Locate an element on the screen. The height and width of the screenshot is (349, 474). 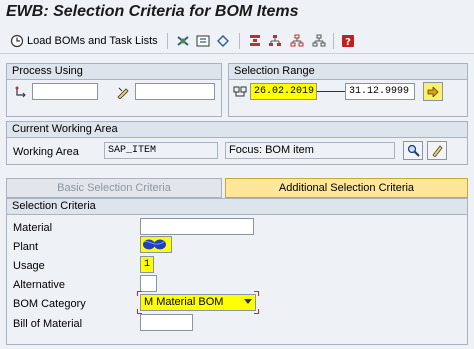
material-field is located at coordinates (197, 226).